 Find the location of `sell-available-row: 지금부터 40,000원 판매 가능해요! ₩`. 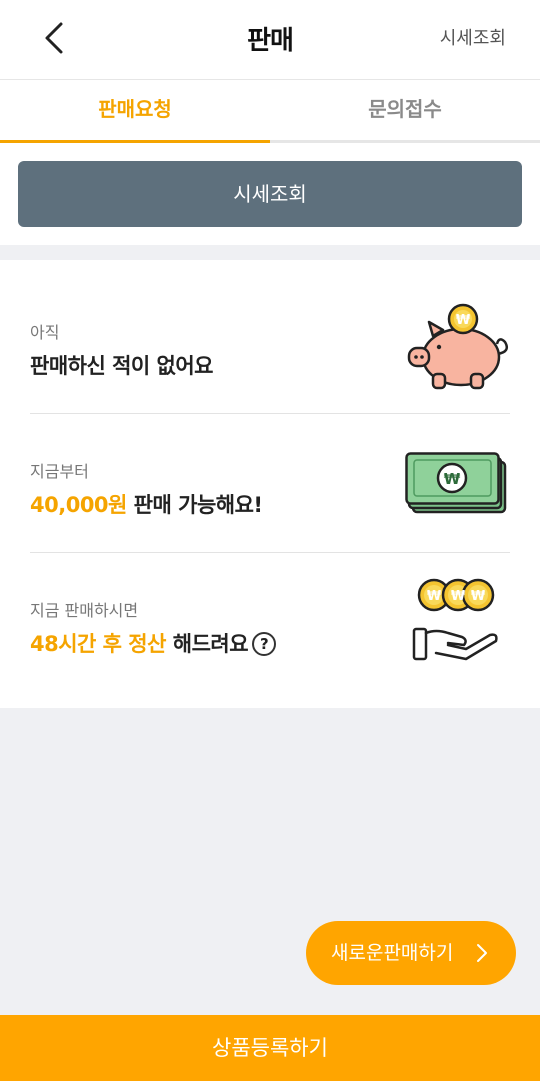

sell-available-row: 지금부터 40,000원 판매 가능해요! ₩ is located at coordinates (270, 483).